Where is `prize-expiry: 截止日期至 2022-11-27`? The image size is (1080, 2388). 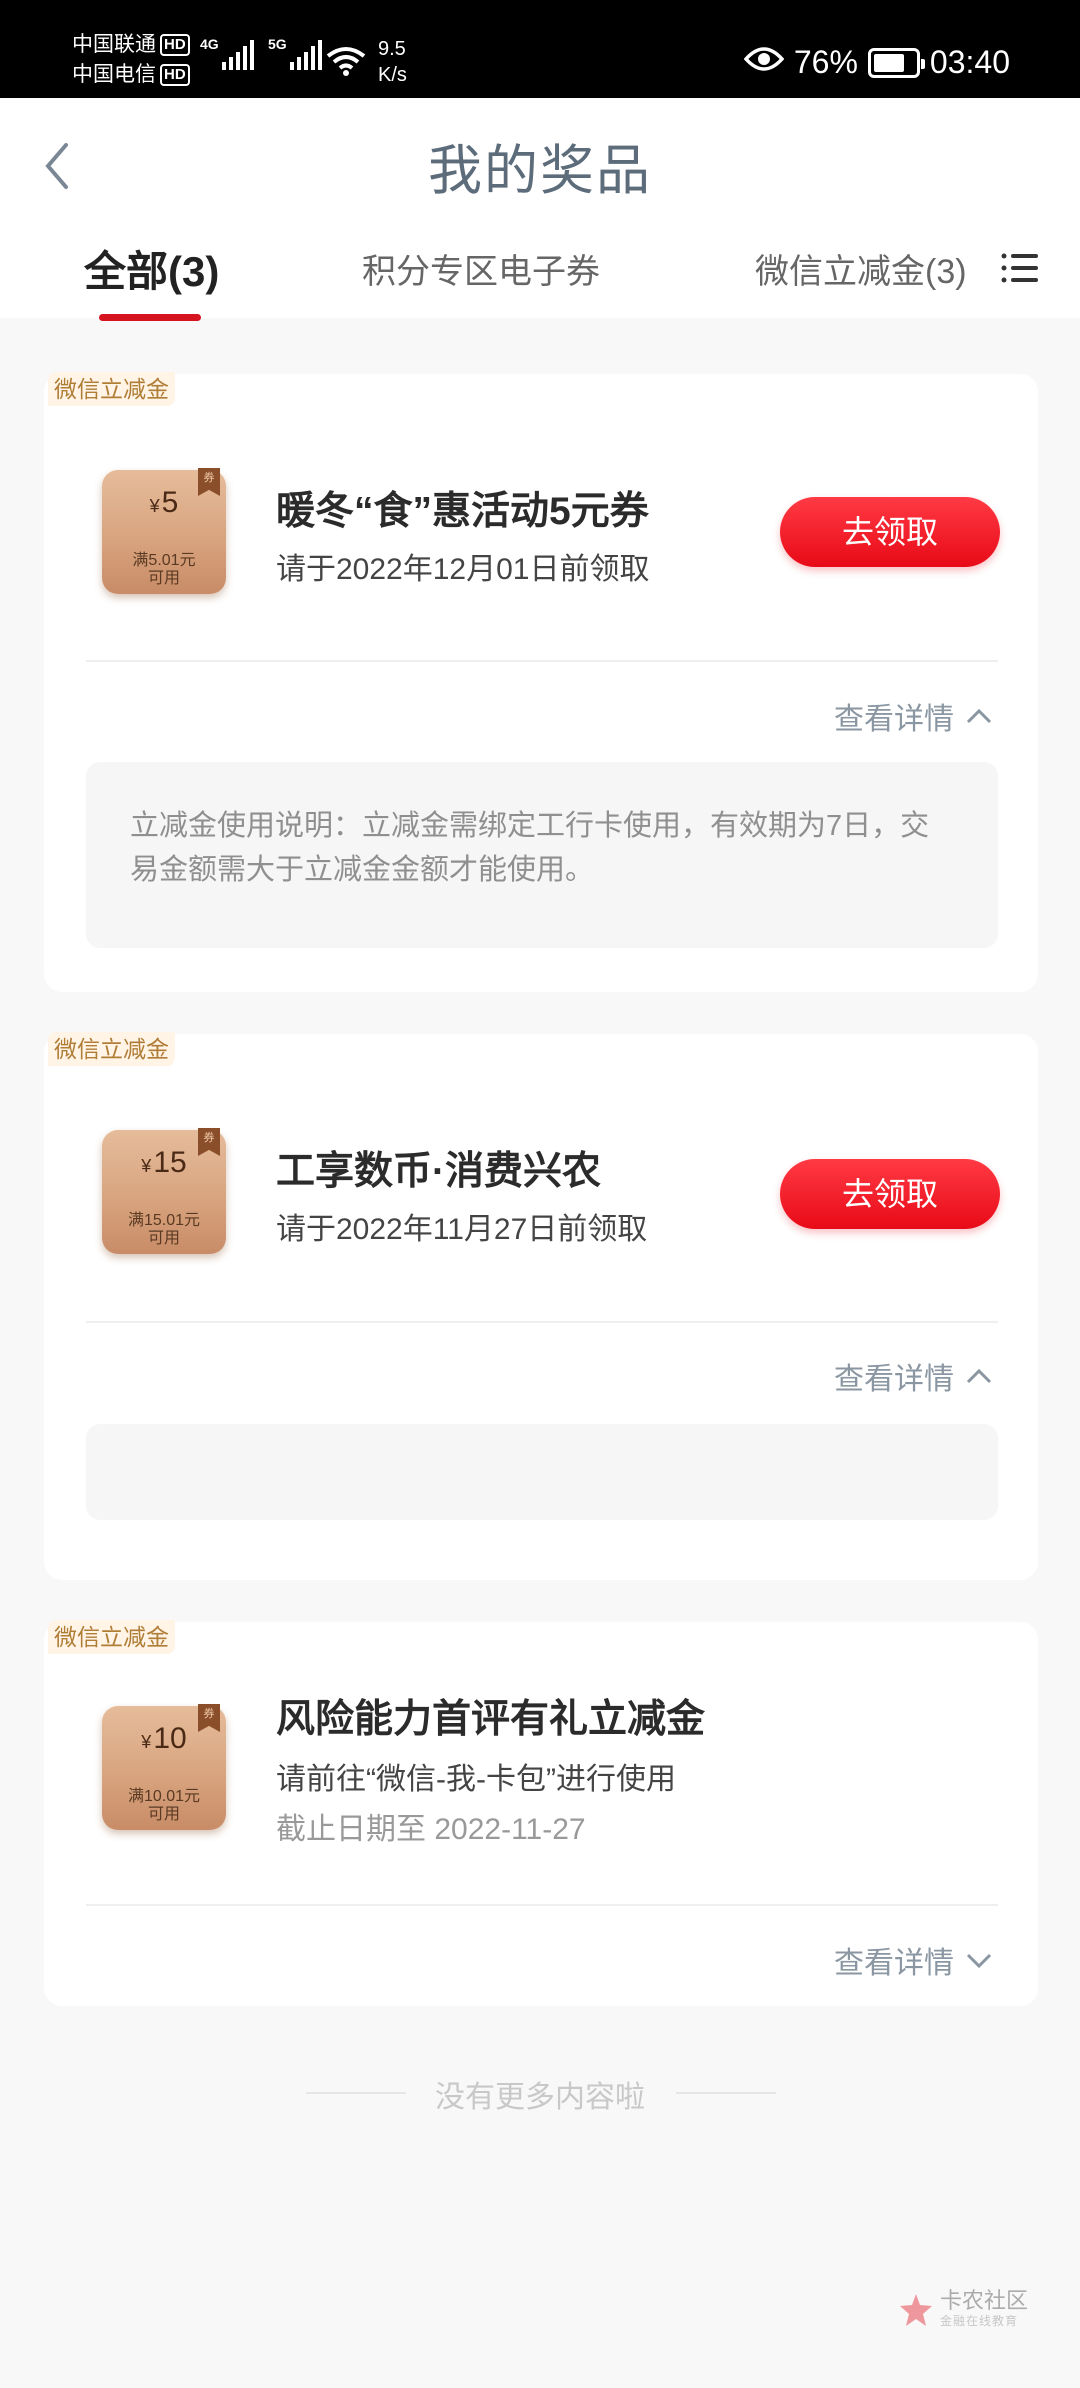 prize-expiry: 截止日期至 2022-11-27 is located at coordinates (431, 1829).